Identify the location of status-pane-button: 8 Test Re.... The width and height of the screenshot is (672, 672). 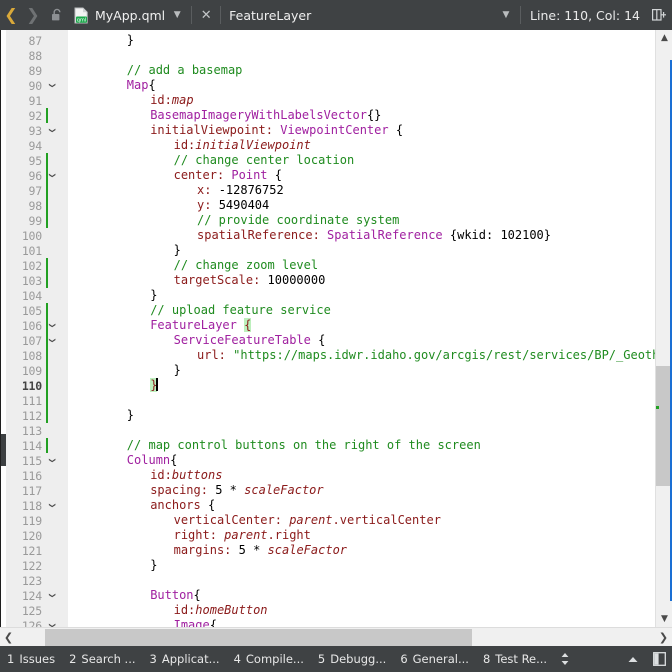
(515, 659).